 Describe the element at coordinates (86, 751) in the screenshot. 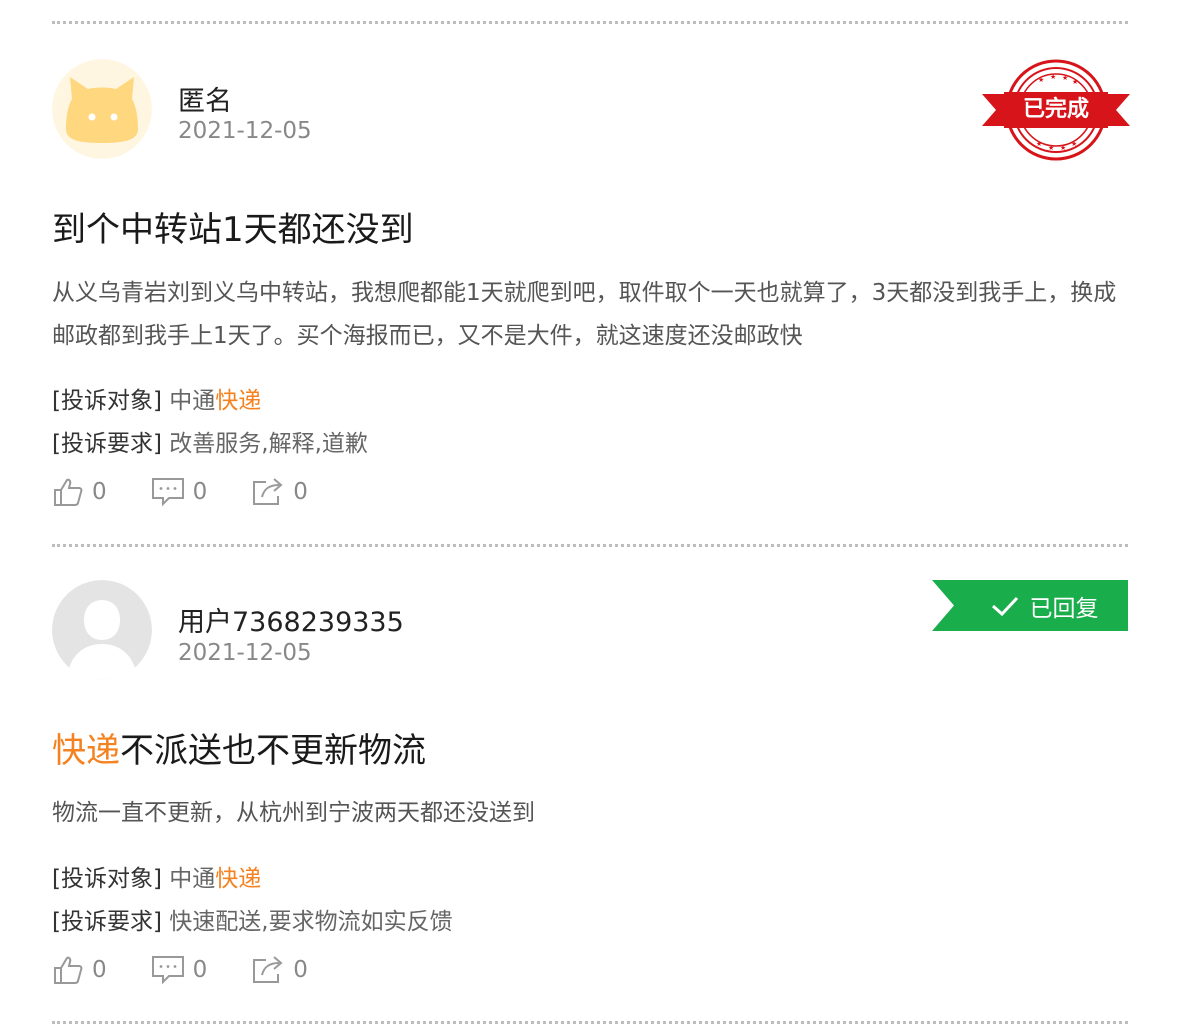

I see `title-highlight: 快递` at that location.